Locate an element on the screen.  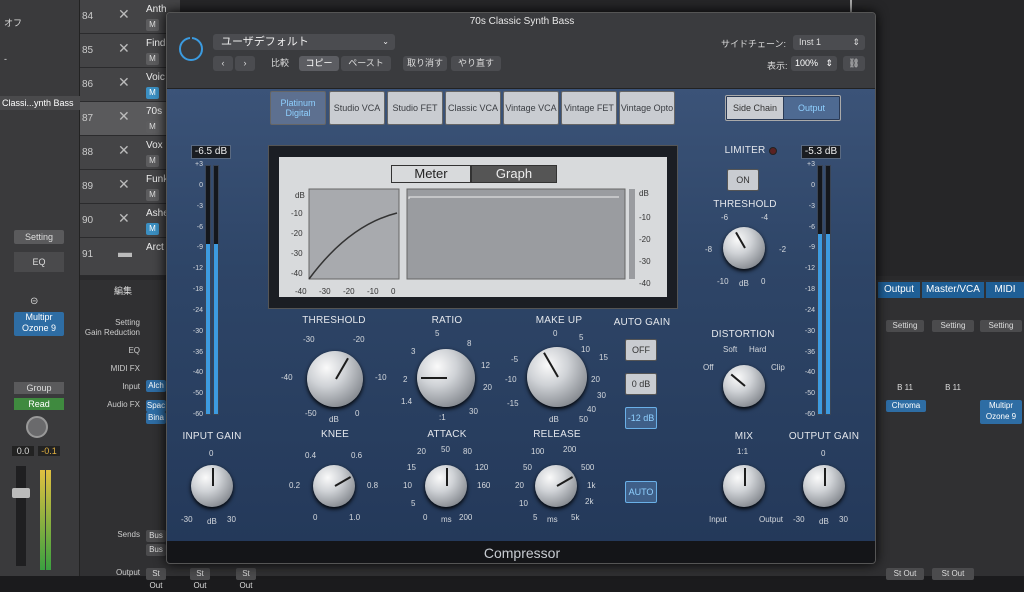
auto-gain-minus12-button: -12 dB is located at coordinates (641, 418).